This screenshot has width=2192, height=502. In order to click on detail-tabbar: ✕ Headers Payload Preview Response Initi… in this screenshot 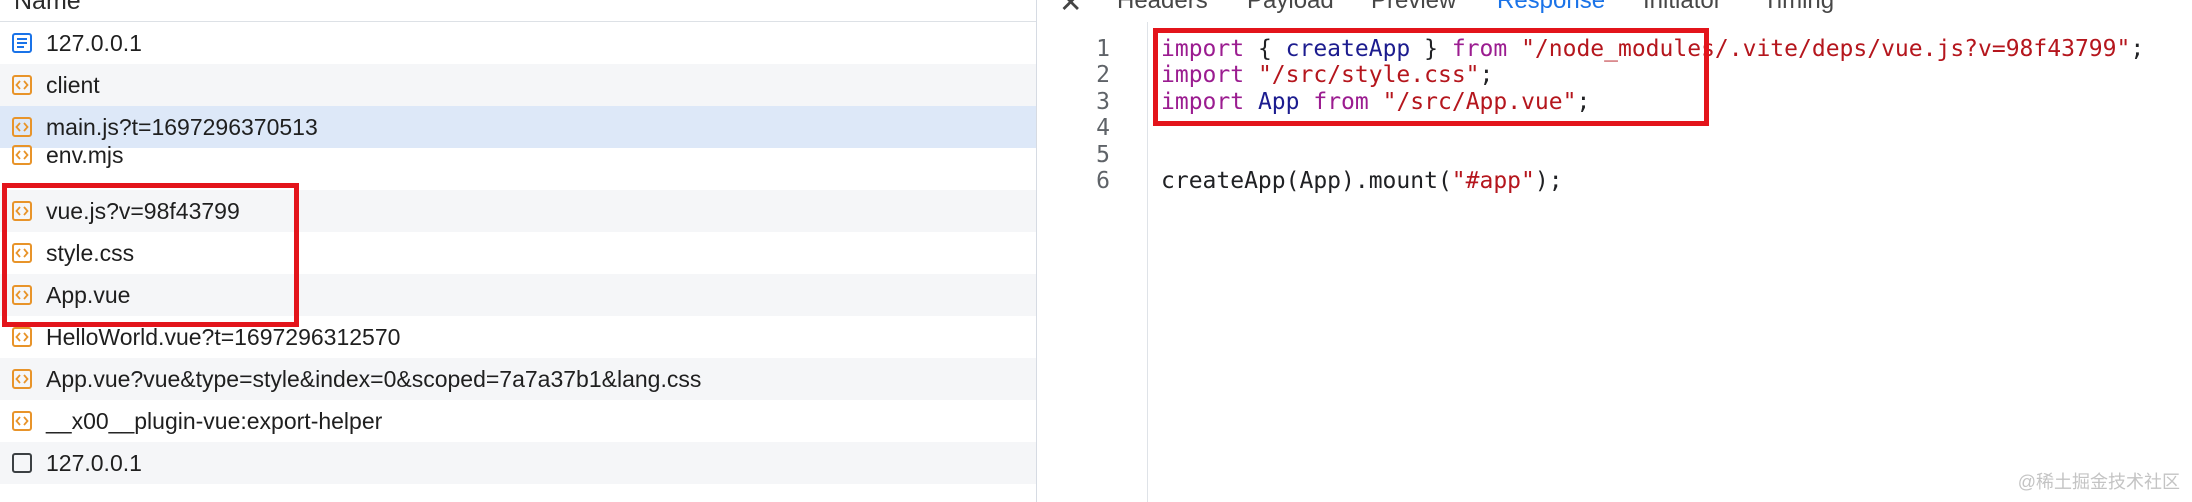, I will do `click(1614, 11)`.